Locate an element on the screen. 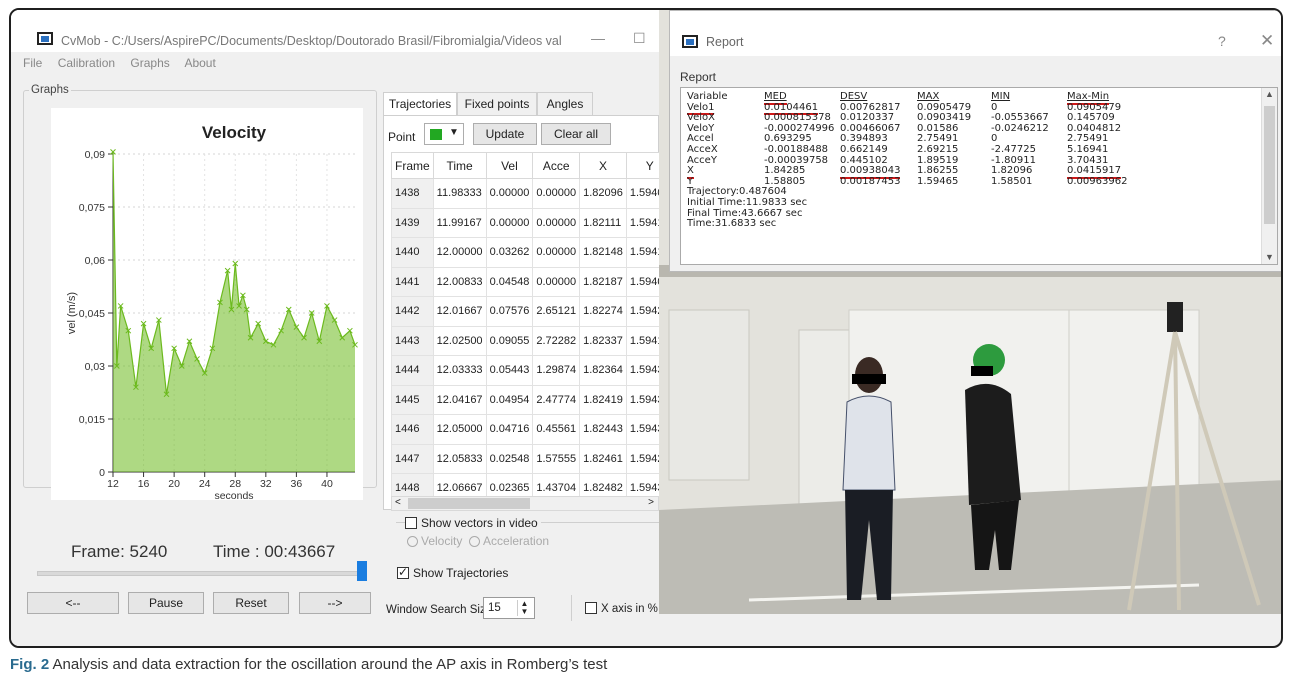 The width and height of the screenshot is (1292, 683). table-row: 1443 12.02500 0.09055 2.72282 1.82337 1.59419 is located at coordinates (532, 340).